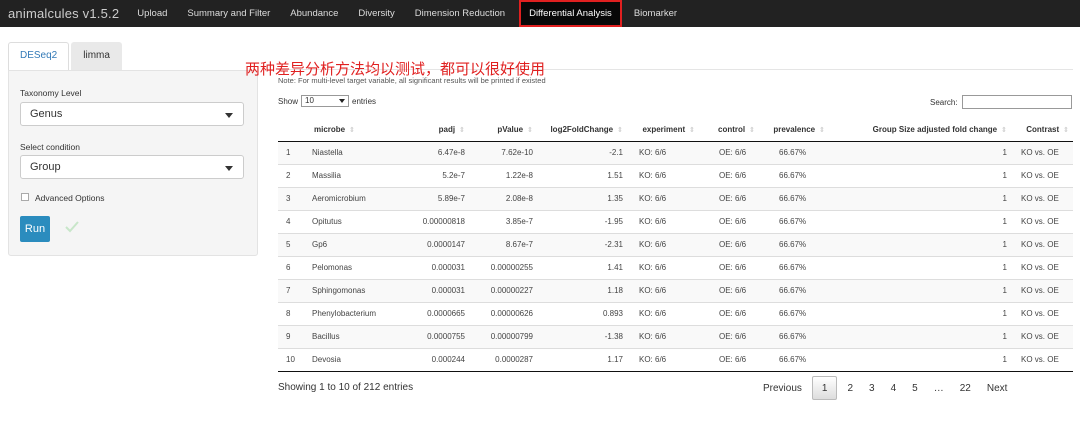  What do you see at coordinates (346, 387) in the screenshot?
I see `table-info: Showing 1 to 10 of 212 entries` at bounding box center [346, 387].